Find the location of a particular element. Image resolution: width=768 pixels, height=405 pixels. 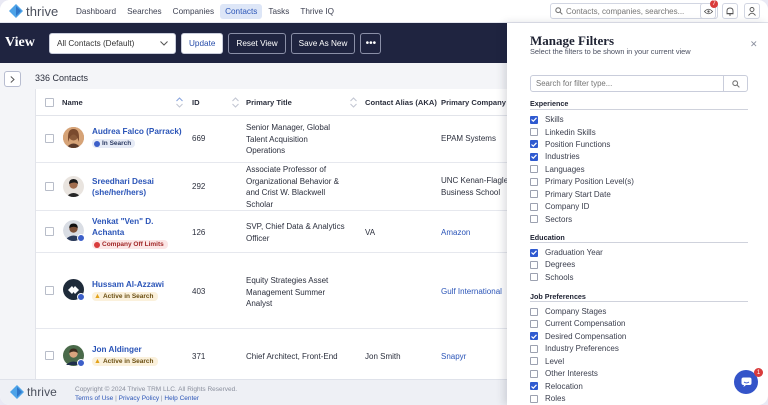

contact-name-link: Venkat "Ven" D. Achanta is located at coordinates (139, 227).